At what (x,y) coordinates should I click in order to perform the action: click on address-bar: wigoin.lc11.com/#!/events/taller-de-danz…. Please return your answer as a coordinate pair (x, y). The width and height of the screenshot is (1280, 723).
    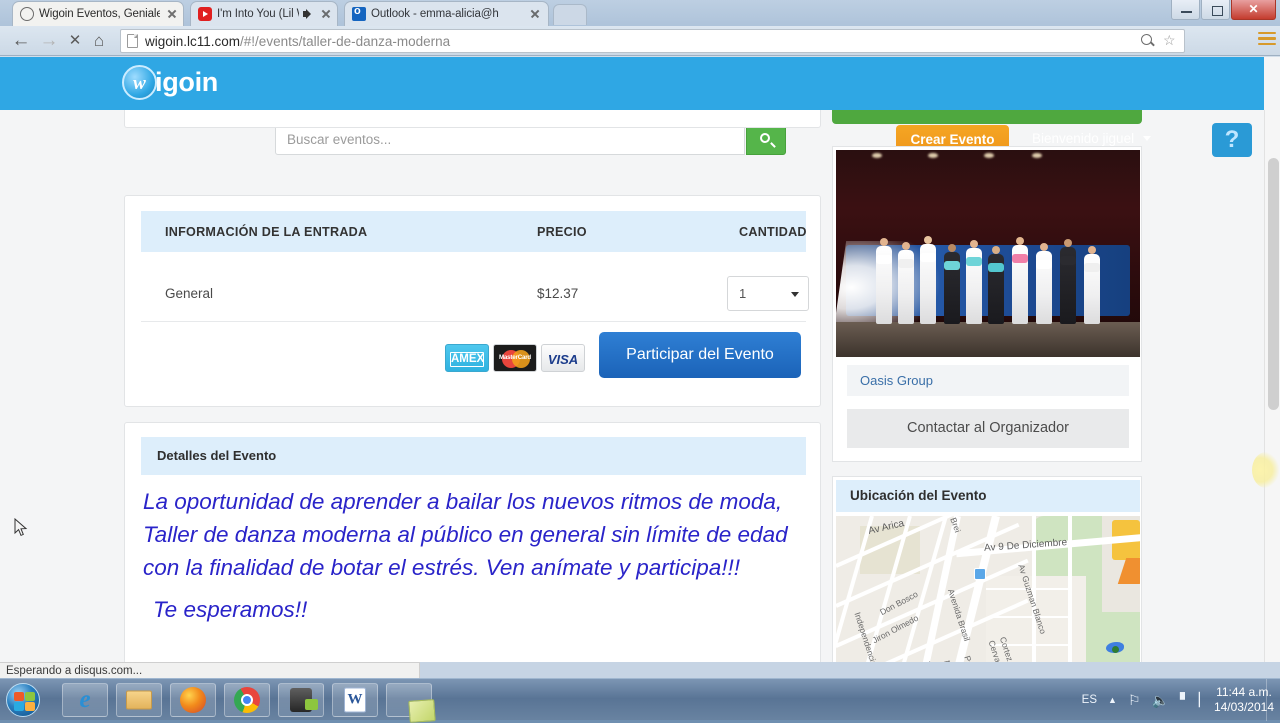
    Looking at the image, I should click on (652, 41).